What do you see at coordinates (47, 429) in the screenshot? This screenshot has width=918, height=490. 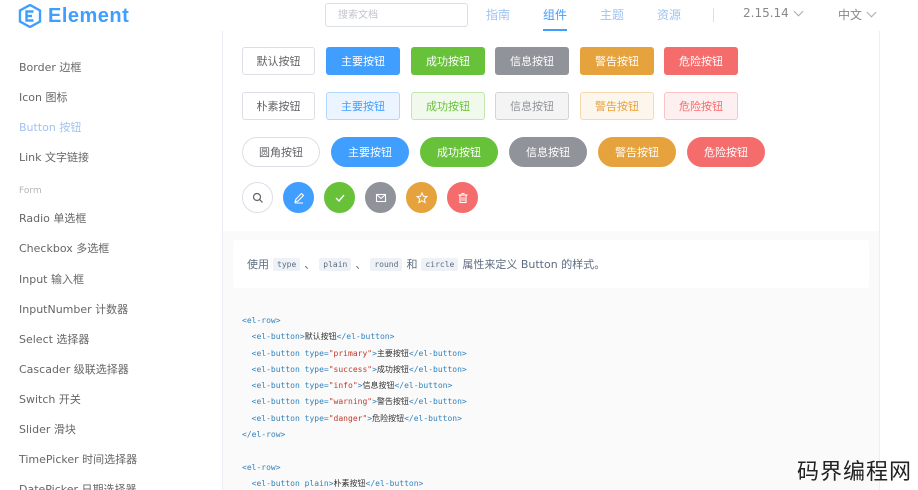 I see `sidebar-item-slider: Slider 滑块` at bounding box center [47, 429].